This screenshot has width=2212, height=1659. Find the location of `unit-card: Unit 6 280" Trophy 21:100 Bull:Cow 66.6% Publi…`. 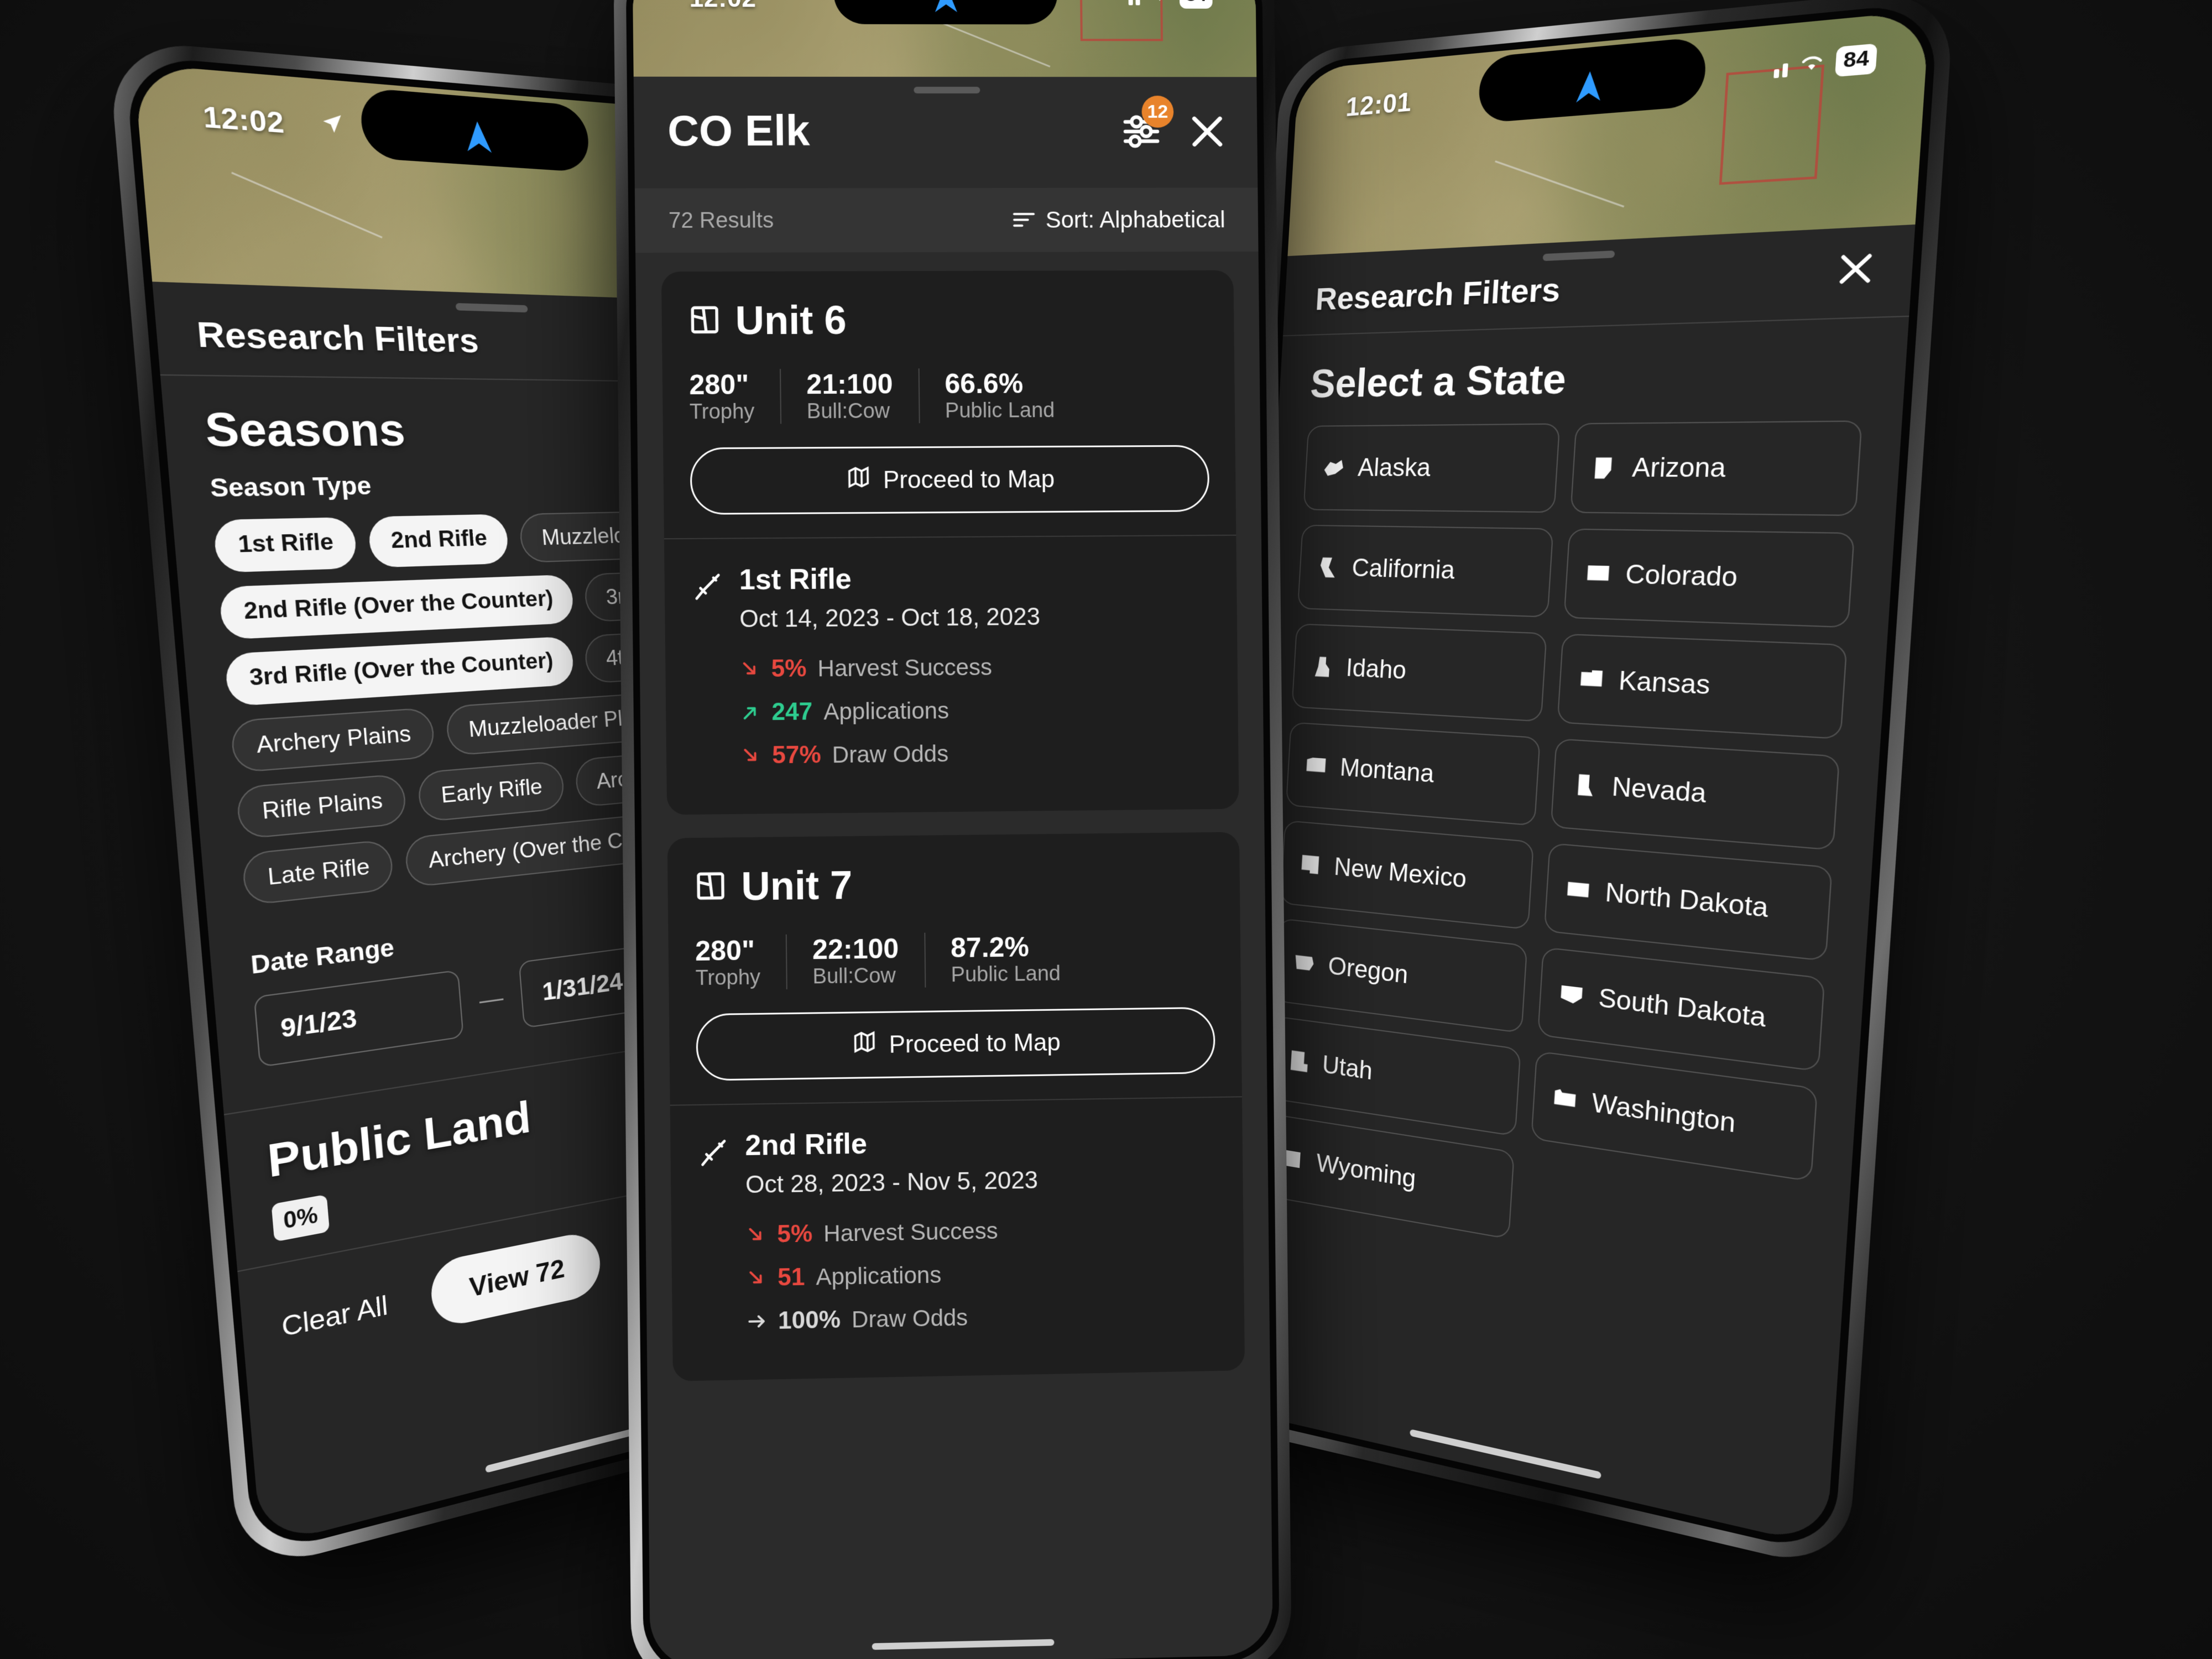

unit-card: Unit 6 280" Trophy 21:100 Bull:Cow 66.6% Publi… is located at coordinates (950, 542).